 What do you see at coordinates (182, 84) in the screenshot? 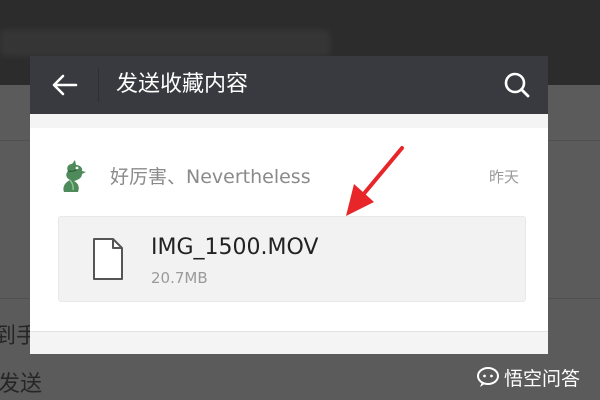
I see `page-title: 发送收藏内容` at bounding box center [182, 84].